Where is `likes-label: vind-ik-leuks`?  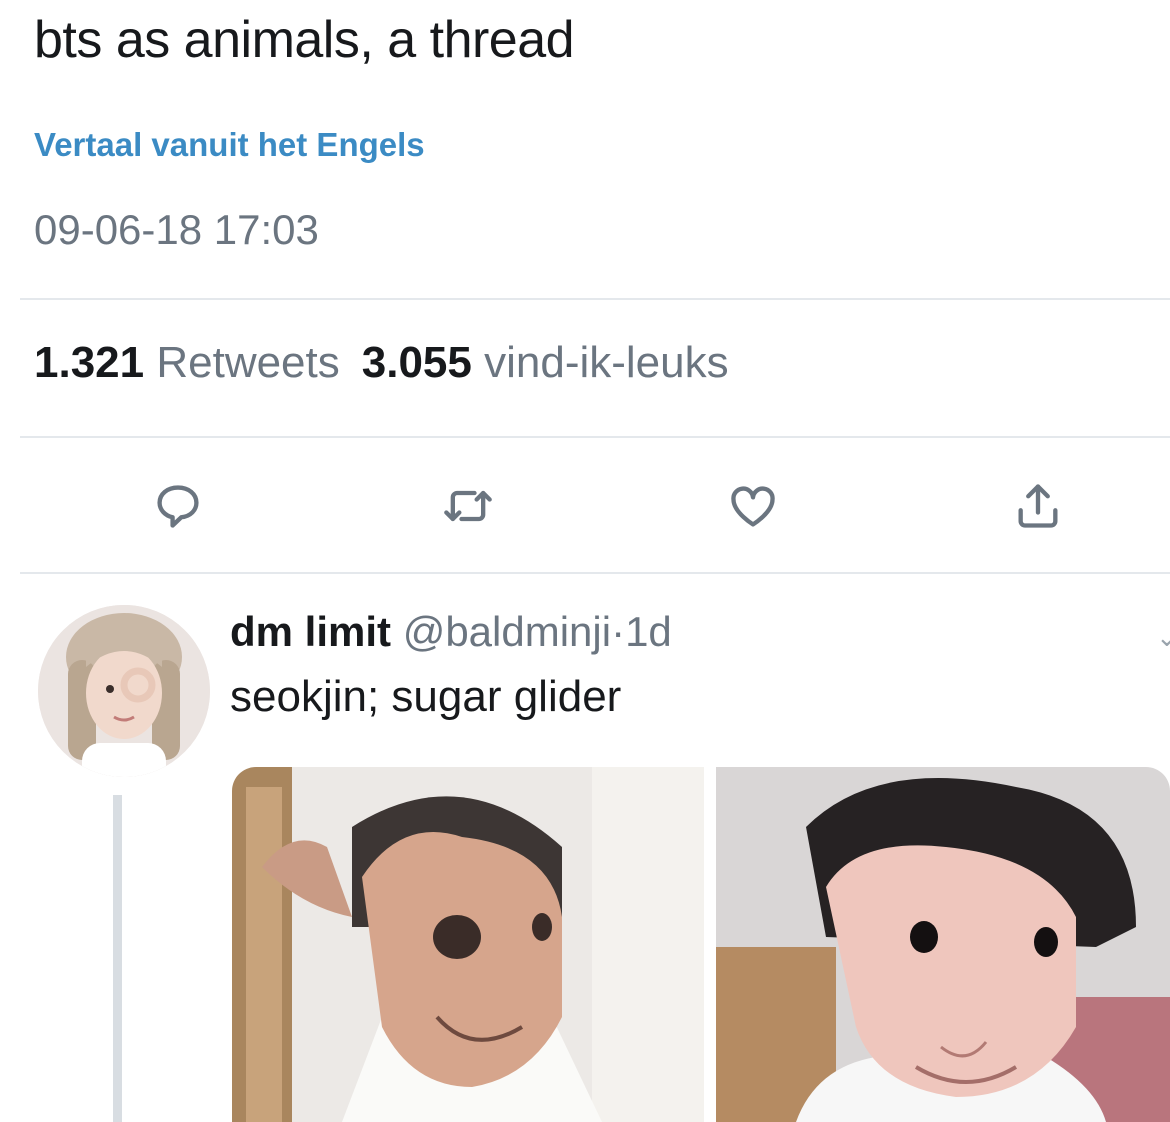
likes-label: vind-ik-leuks is located at coordinates (606, 362).